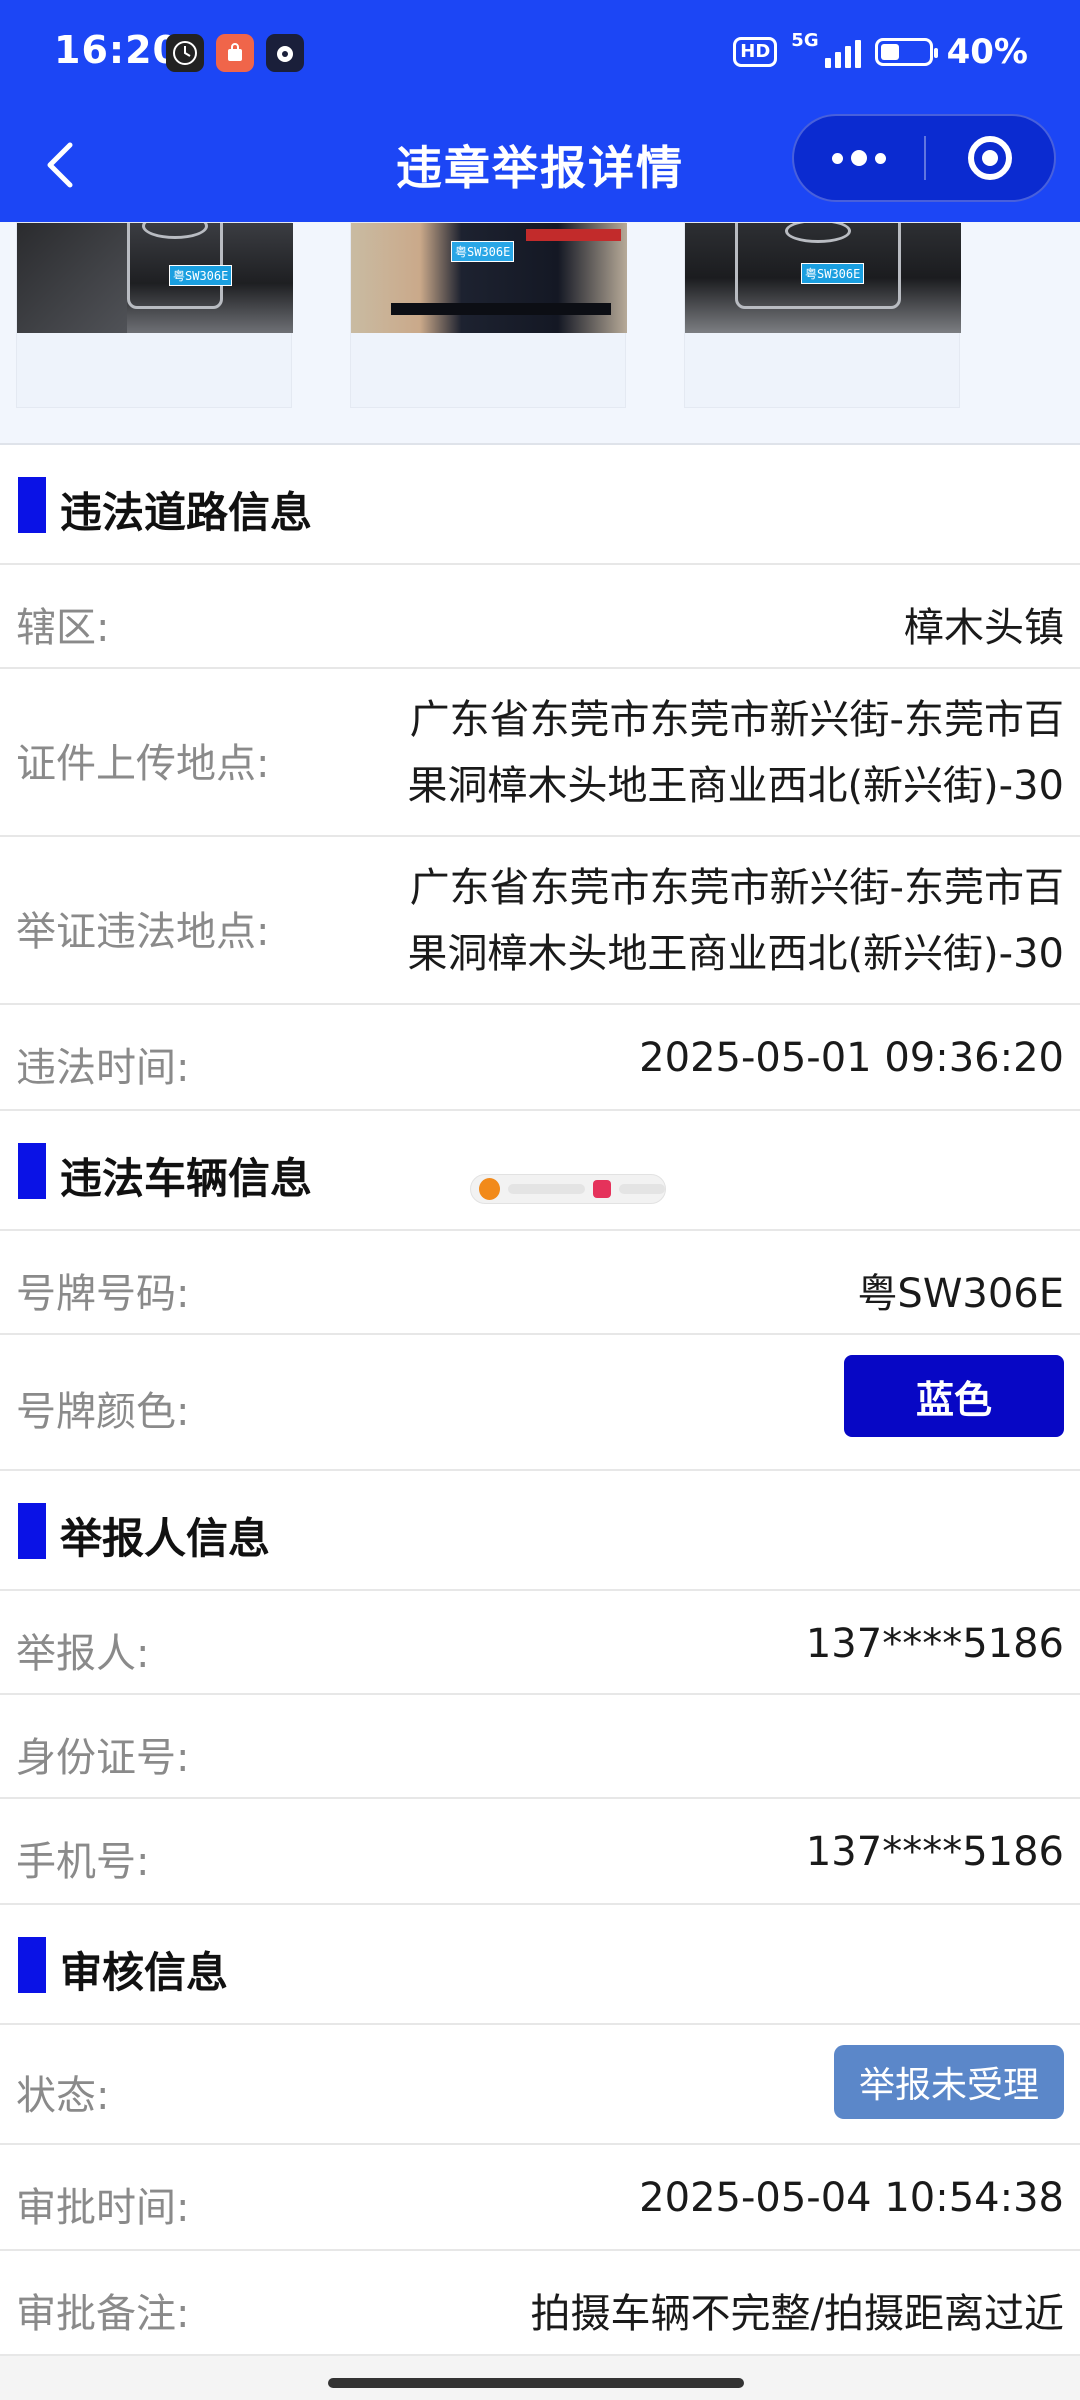 This screenshot has width=1080, height=2400. What do you see at coordinates (851, 2198) in the screenshot?
I see `review-time-value: 2025-05-04 10:54:38` at bounding box center [851, 2198].